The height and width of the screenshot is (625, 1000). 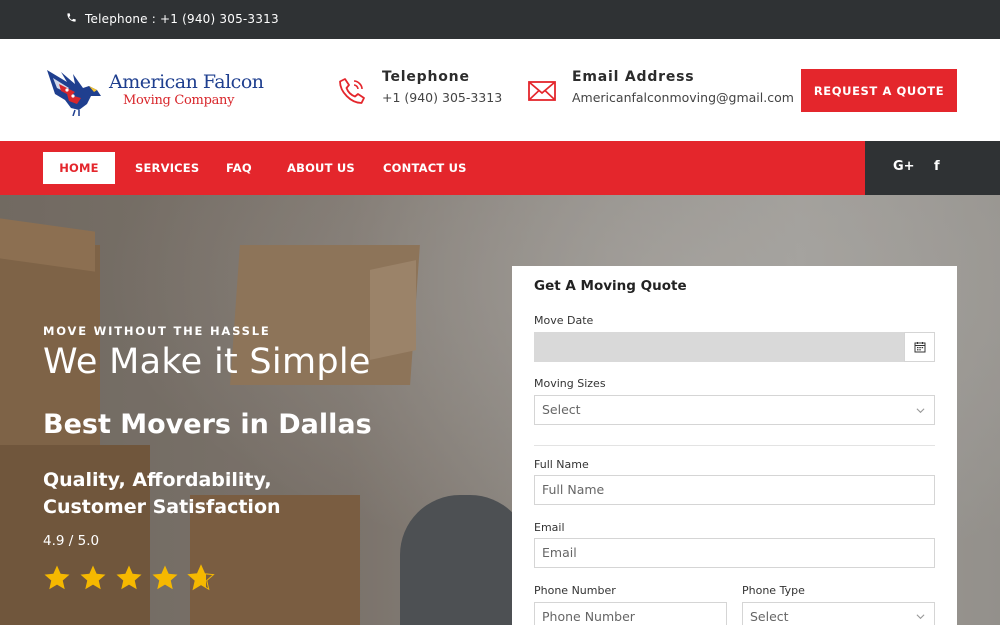 What do you see at coordinates (630, 613) in the screenshot?
I see `phone-number-input: Phone Number` at bounding box center [630, 613].